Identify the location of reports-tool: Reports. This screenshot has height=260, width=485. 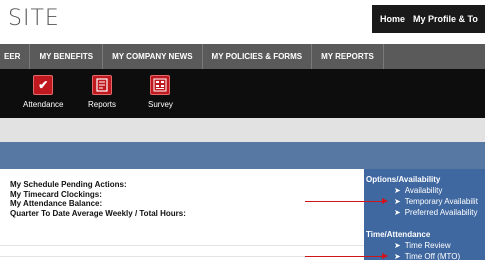
(102, 92).